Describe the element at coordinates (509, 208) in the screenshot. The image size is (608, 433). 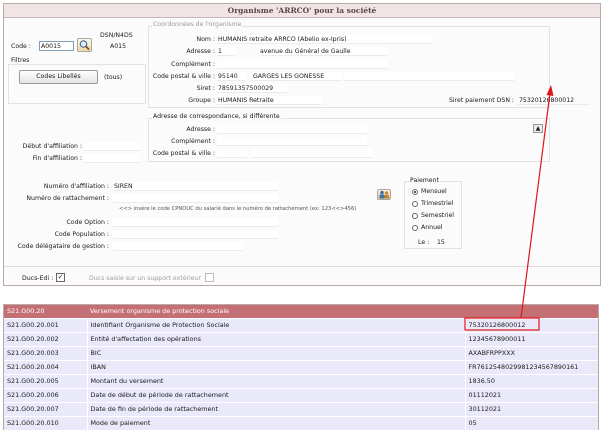
I see `annotation-overlay` at that location.